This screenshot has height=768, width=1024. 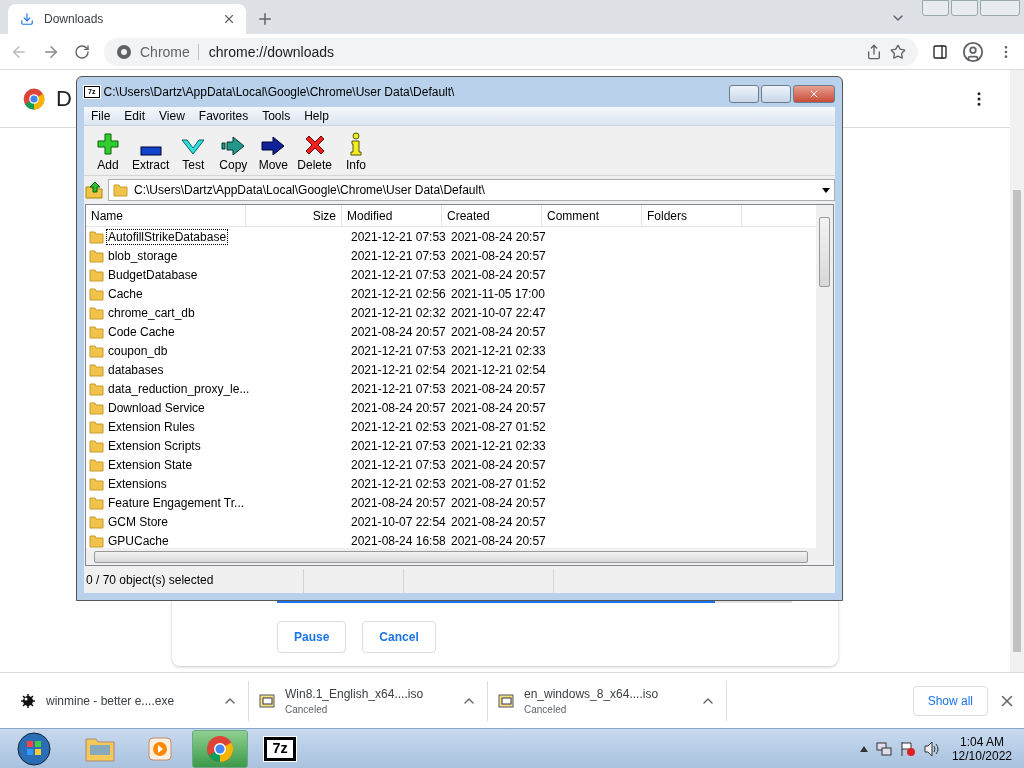 What do you see at coordinates (151, 426) in the screenshot?
I see `file-name: Extension Rules` at bounding box center [151, 426].